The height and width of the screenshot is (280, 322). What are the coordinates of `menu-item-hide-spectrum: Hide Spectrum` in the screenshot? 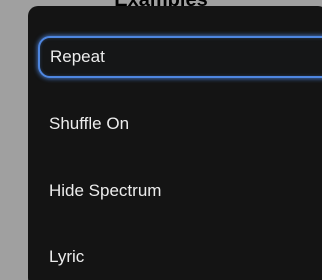 It's located at (179, 191).